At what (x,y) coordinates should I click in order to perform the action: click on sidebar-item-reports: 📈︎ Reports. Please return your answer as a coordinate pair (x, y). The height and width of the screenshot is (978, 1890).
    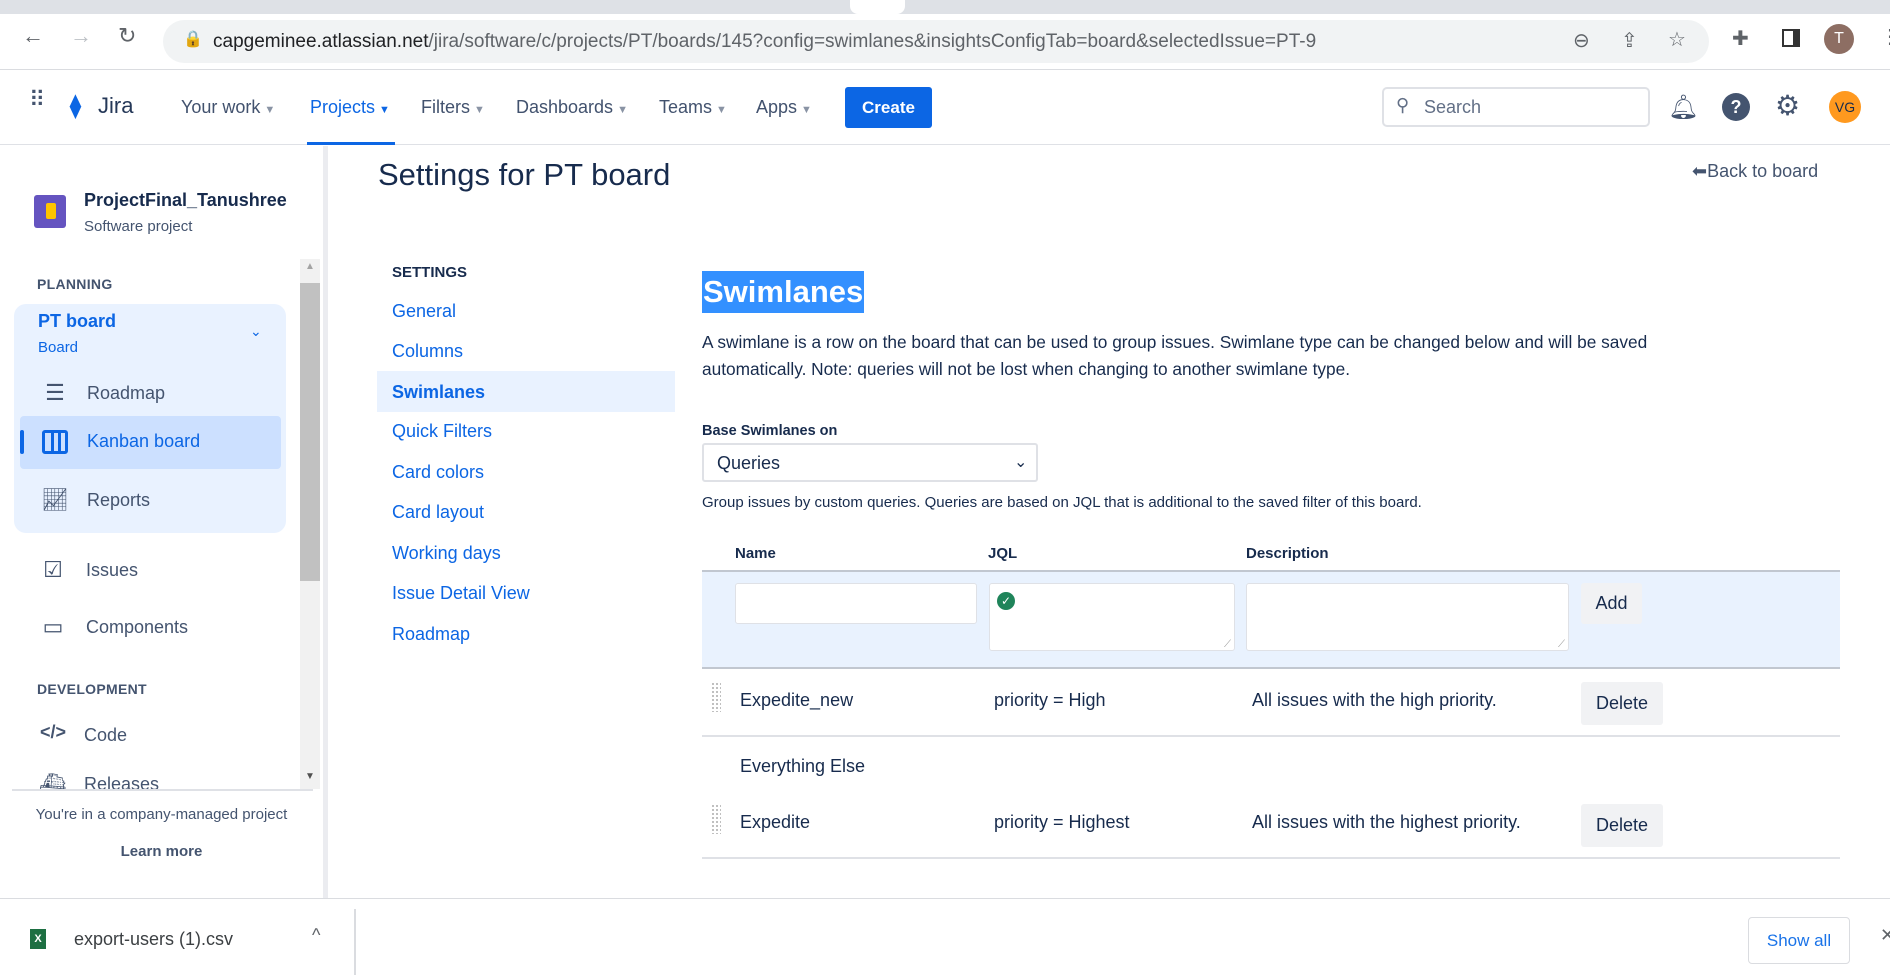
    Looking at the image, I should click on (150, 501).